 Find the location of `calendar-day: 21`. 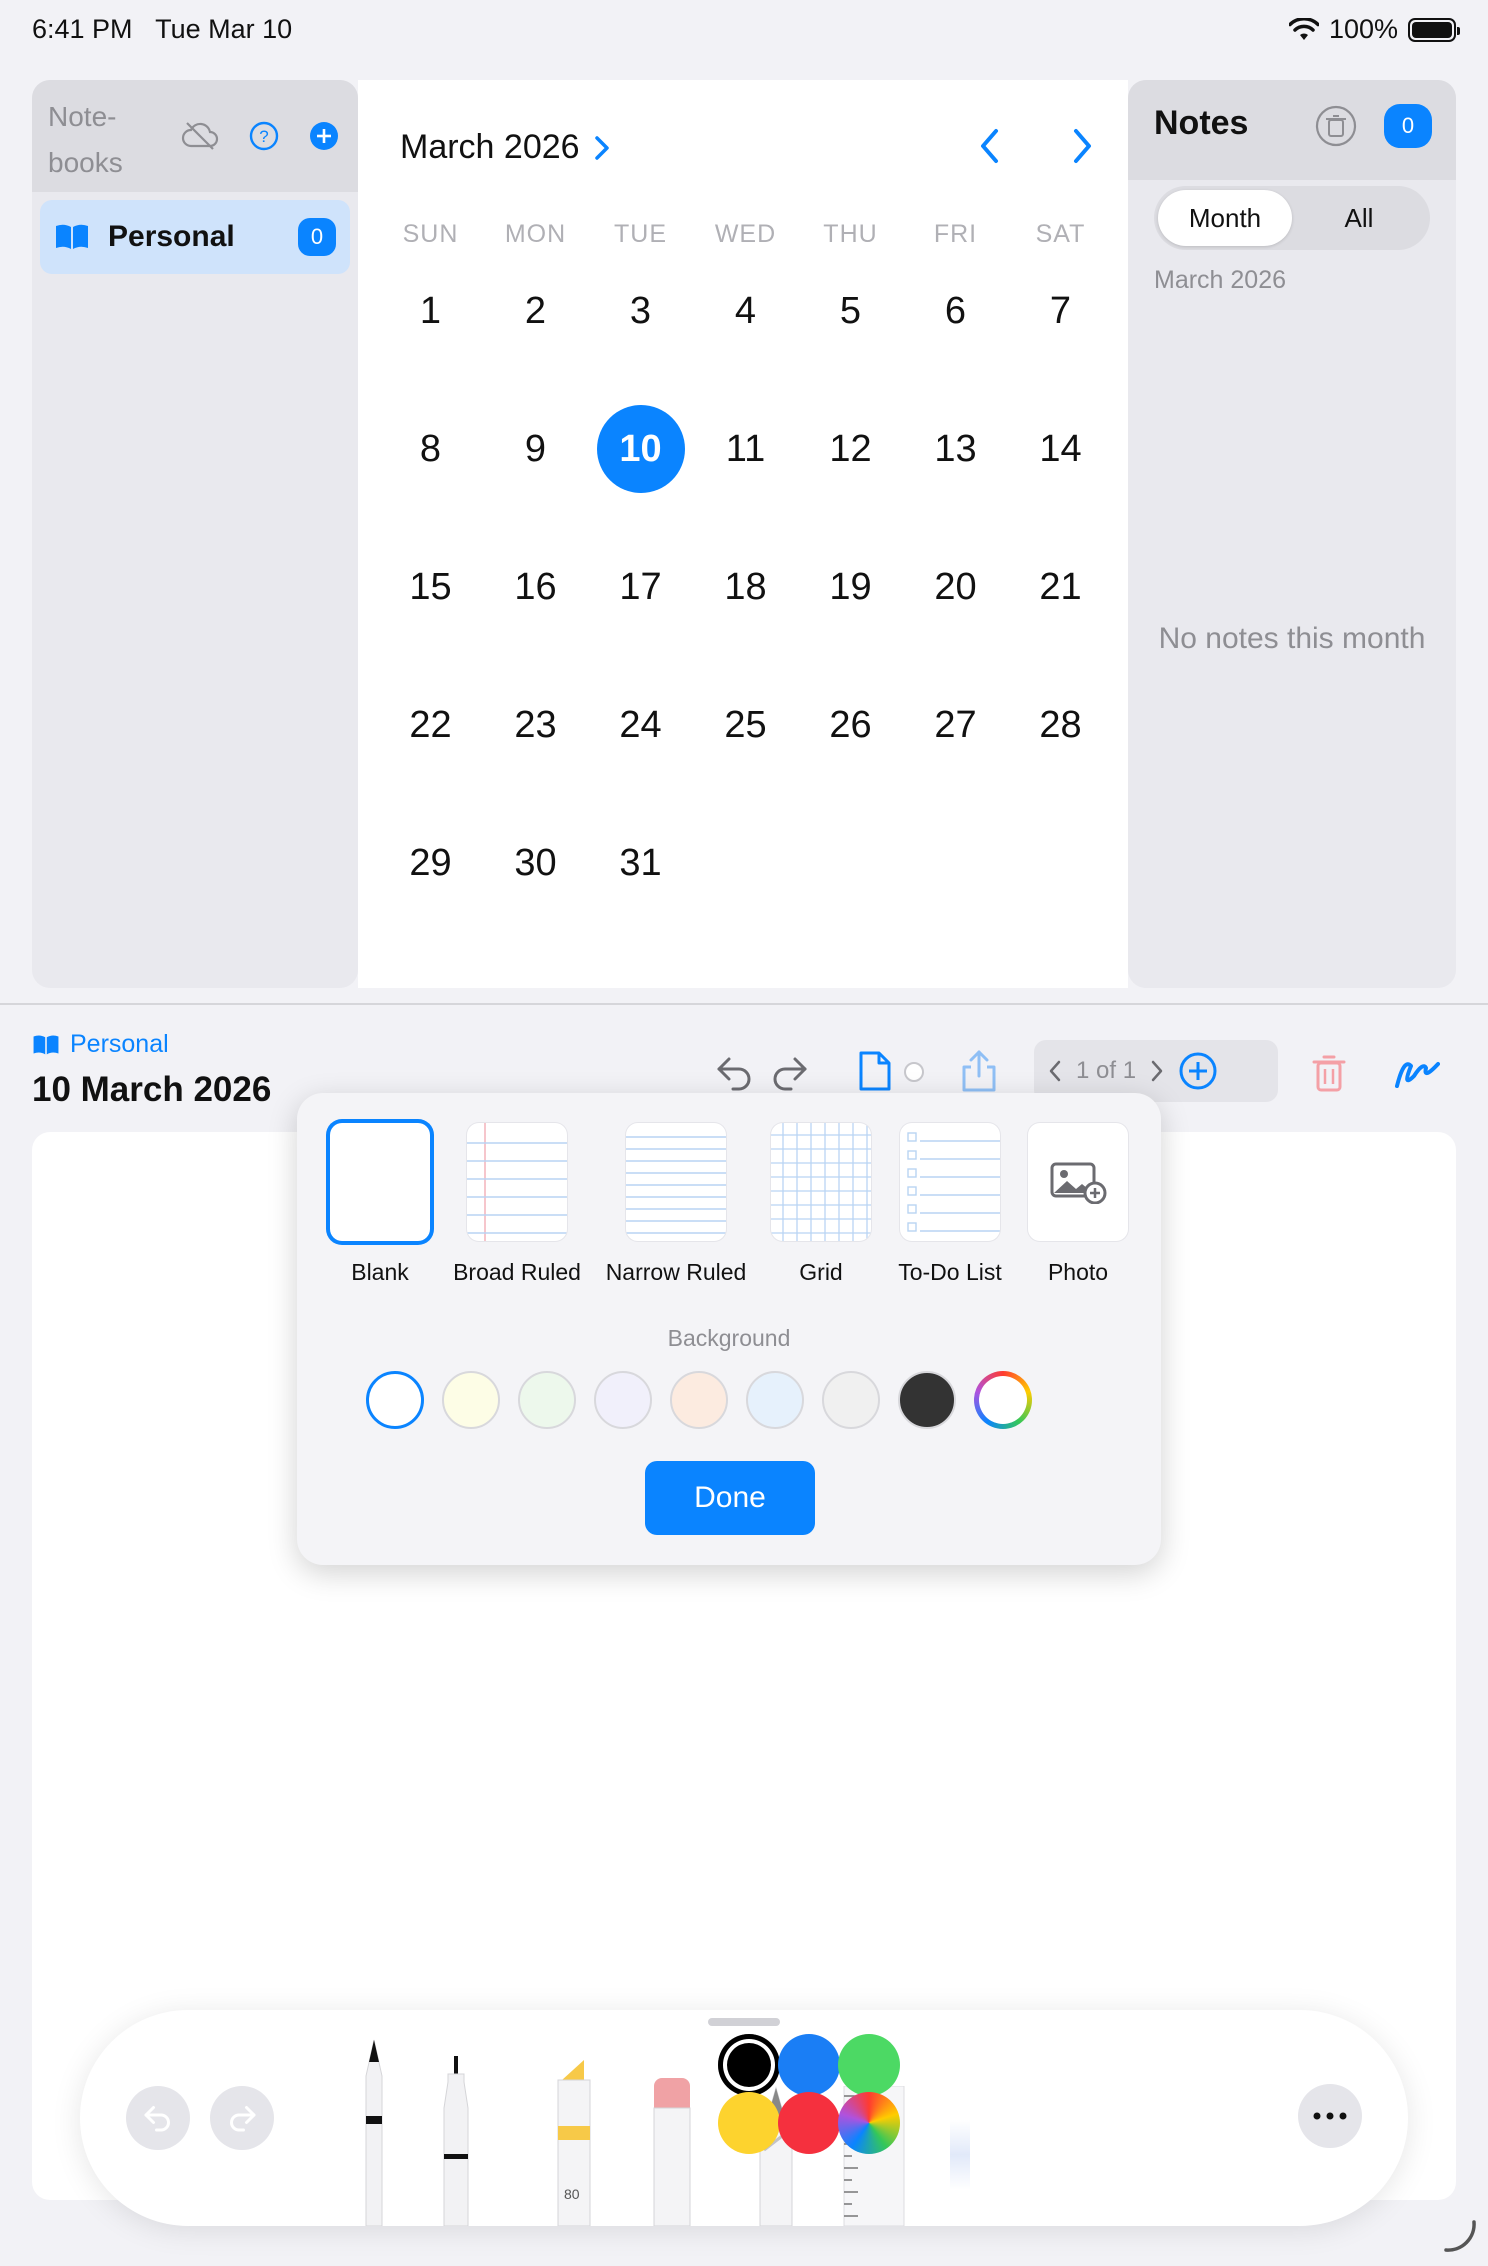

calendar-day: 21 is located at coordinates (1060, 587).